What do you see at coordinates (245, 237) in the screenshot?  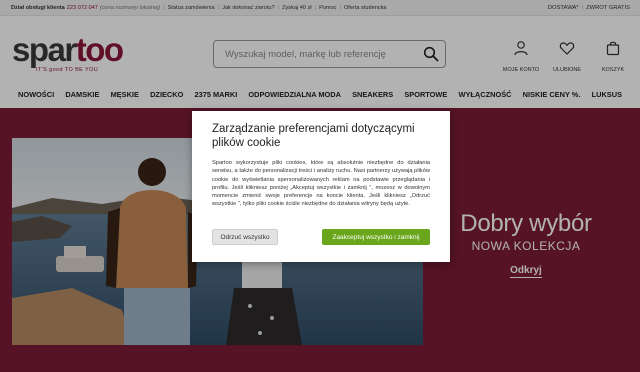 I see `reject-all-button: Odrzuć wszystko` at bounding box center [245, 237].